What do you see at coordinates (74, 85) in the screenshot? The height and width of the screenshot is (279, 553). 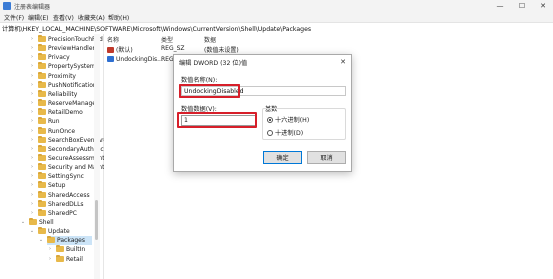 I see `tree-item-label: PushNotifications` at bounding box center [74, 85].